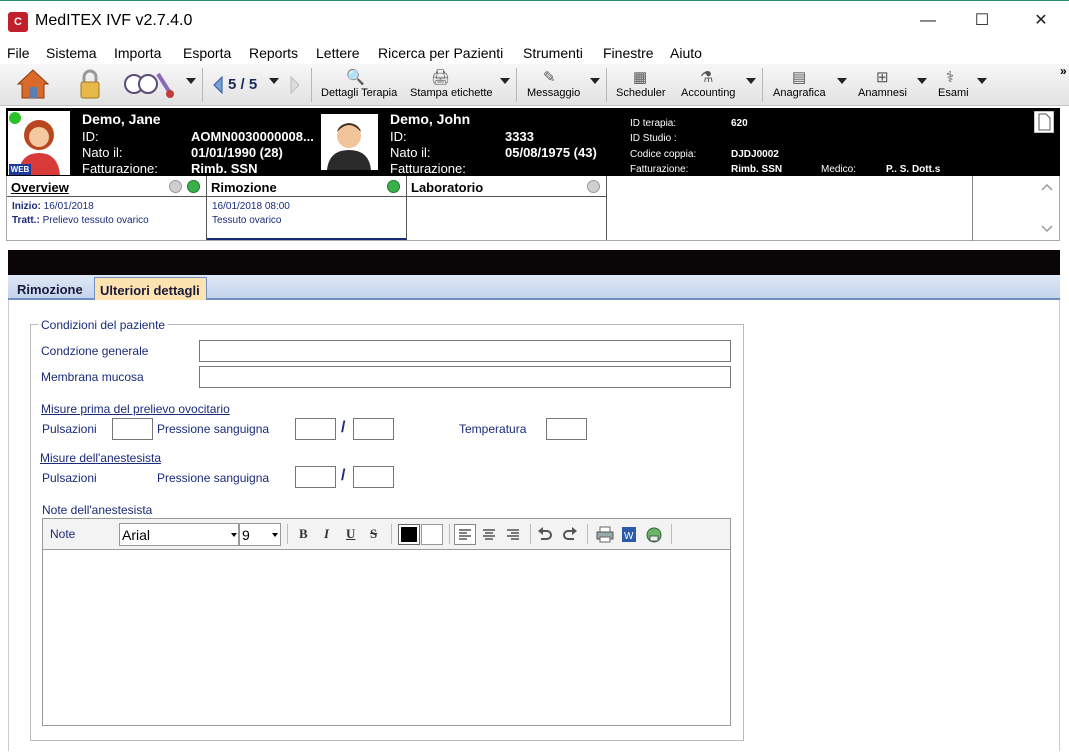 This screenshot has height=756, width=1069. What do you see at coordinates (338, 53) in the screenshot?
I see `menu-lettere: Lettere` at bounding box center [338, 53].